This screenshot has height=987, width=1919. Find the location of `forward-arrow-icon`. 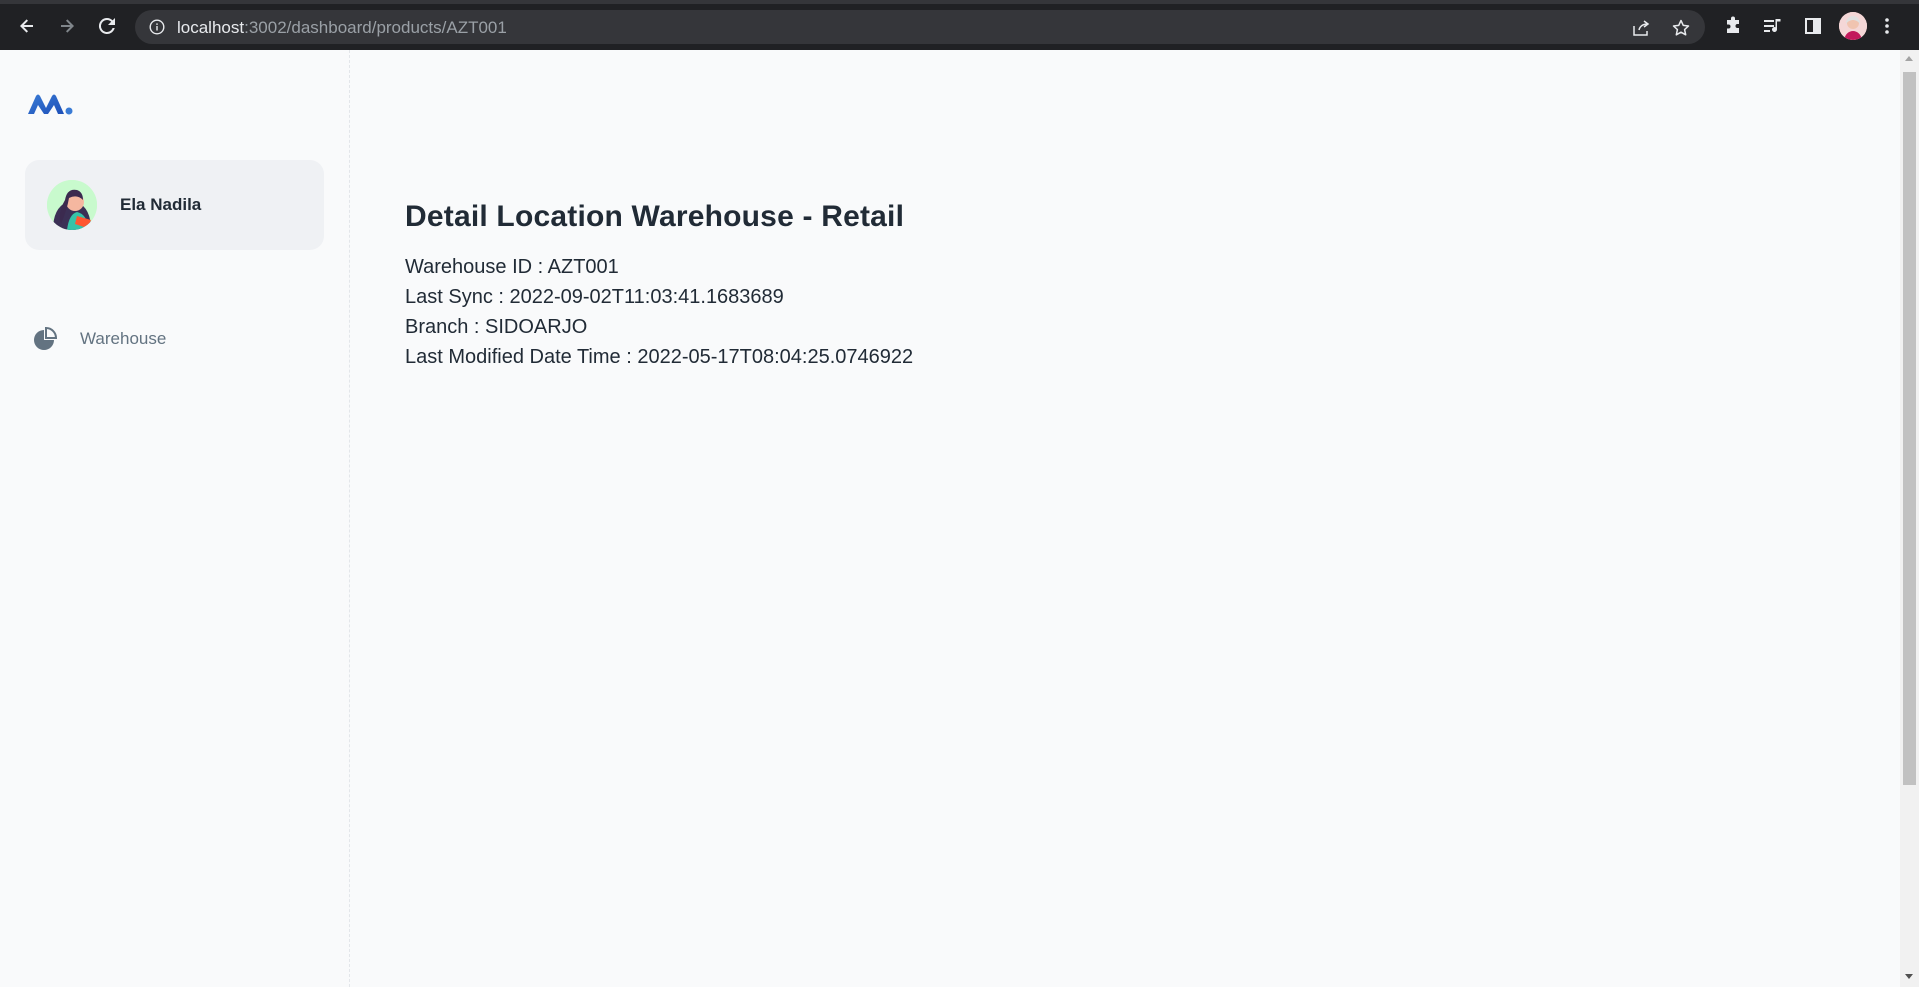

forward-arrow-icon is located at coordinates (67, 26).